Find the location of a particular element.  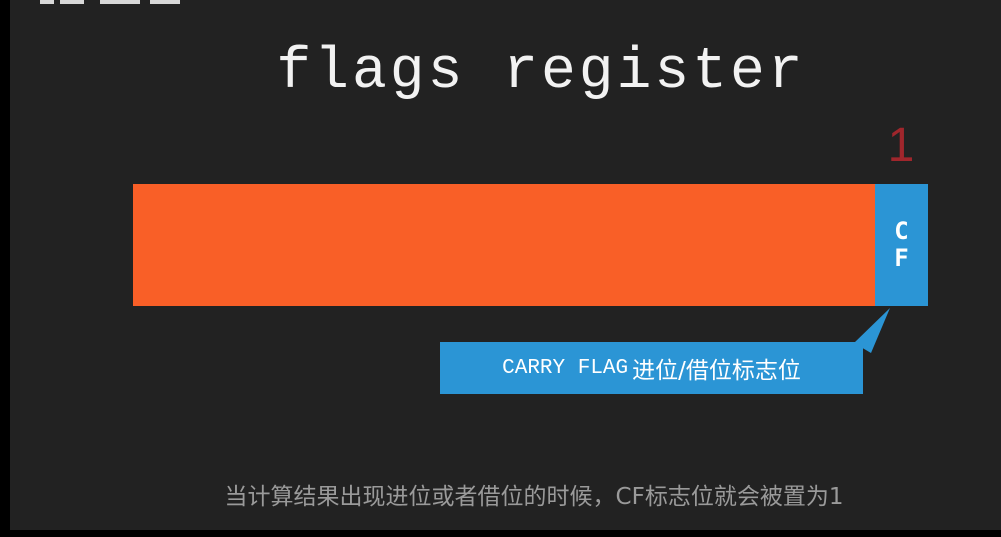

callout-pointer-icon is located at coordinates (872, 330).